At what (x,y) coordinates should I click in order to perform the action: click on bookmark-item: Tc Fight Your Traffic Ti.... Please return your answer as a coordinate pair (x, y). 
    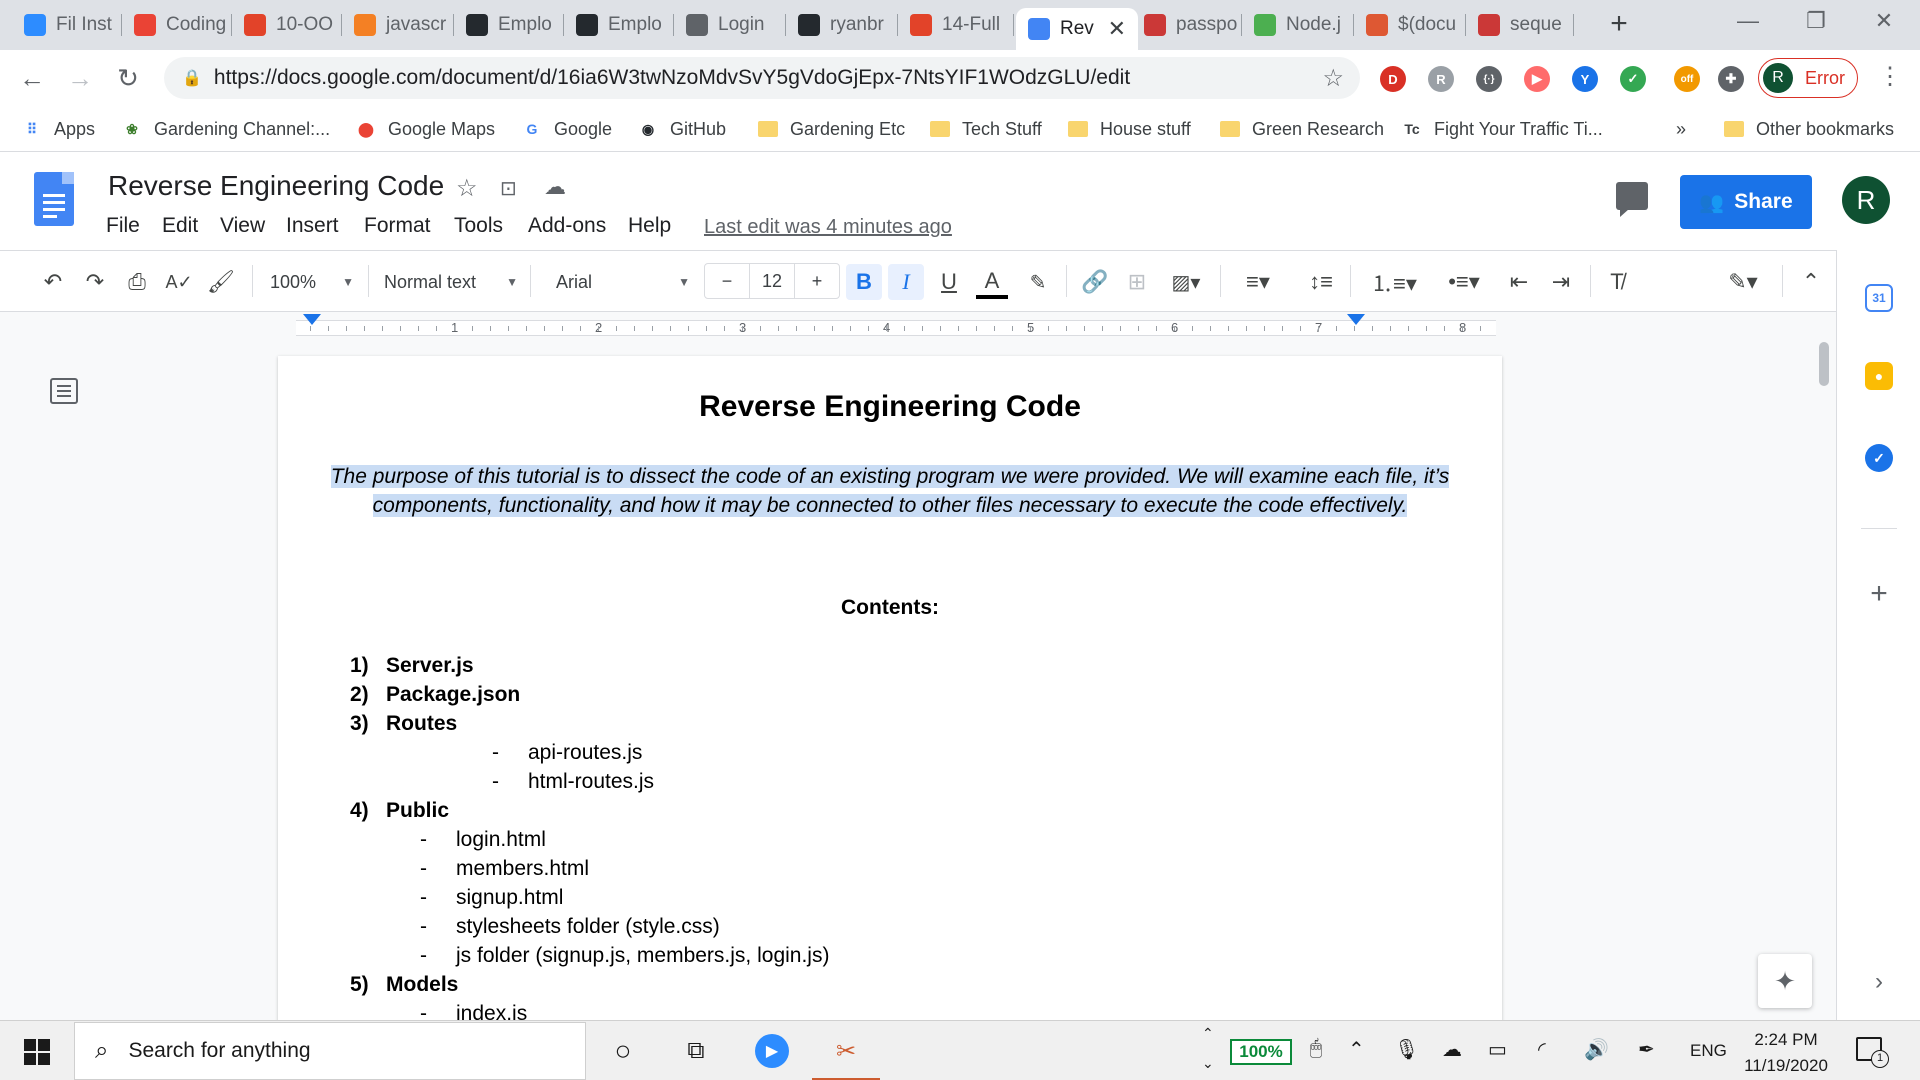
    Looking at the image, I should click on (1502, 129).